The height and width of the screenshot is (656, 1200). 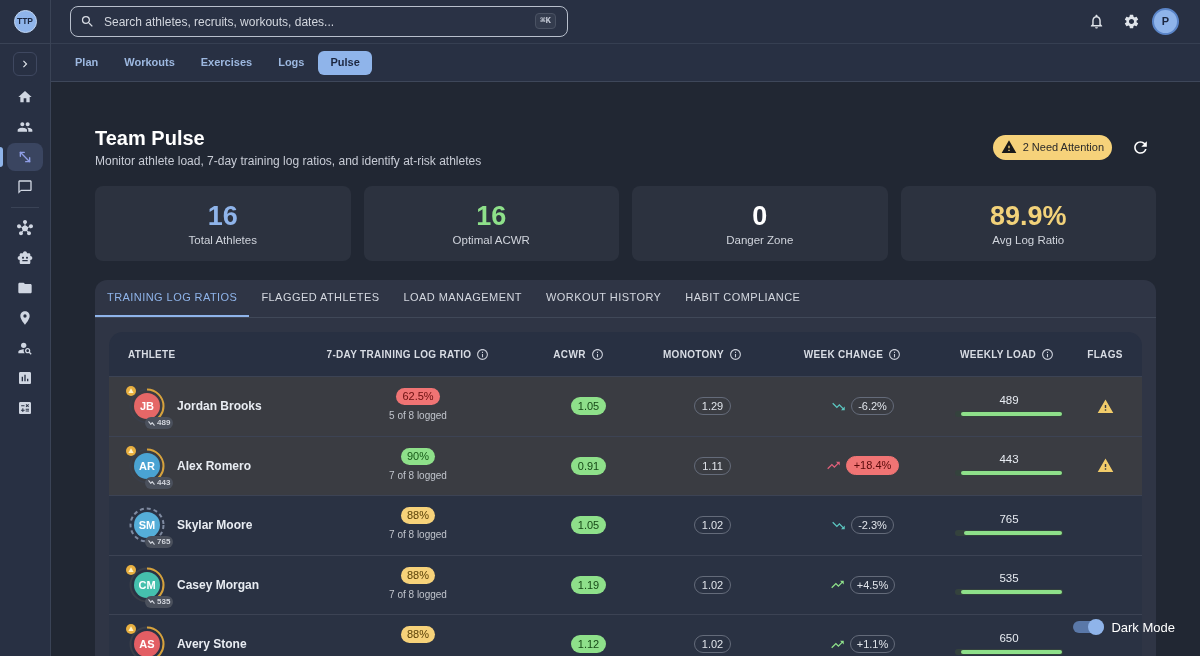 What do you see at coordinates (491, 240) in the screenshot?
I see `stat-label: Optimal ACWR` at bounding box center [491, 240].